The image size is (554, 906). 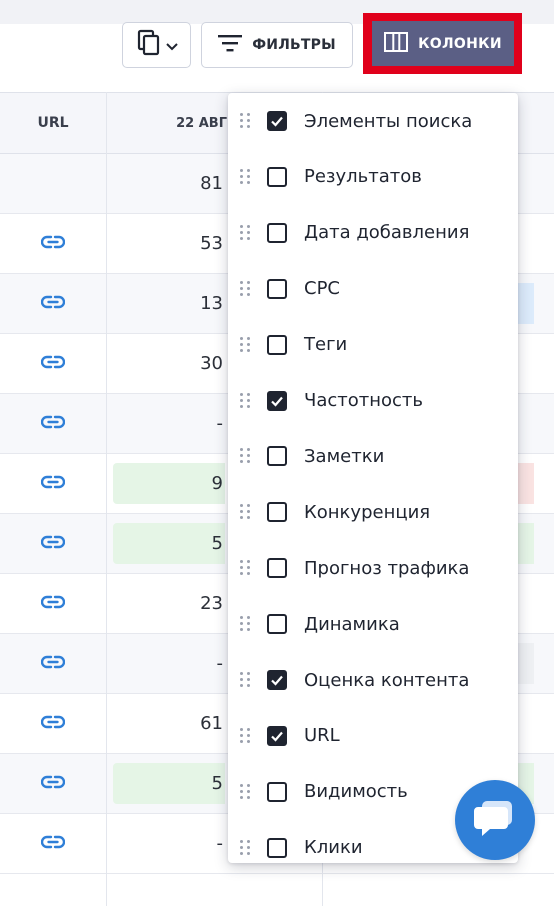 What do you see at coordinates (230, 45) in the screenshot?
I see `filter-icon` at bounding box center [230, 45].